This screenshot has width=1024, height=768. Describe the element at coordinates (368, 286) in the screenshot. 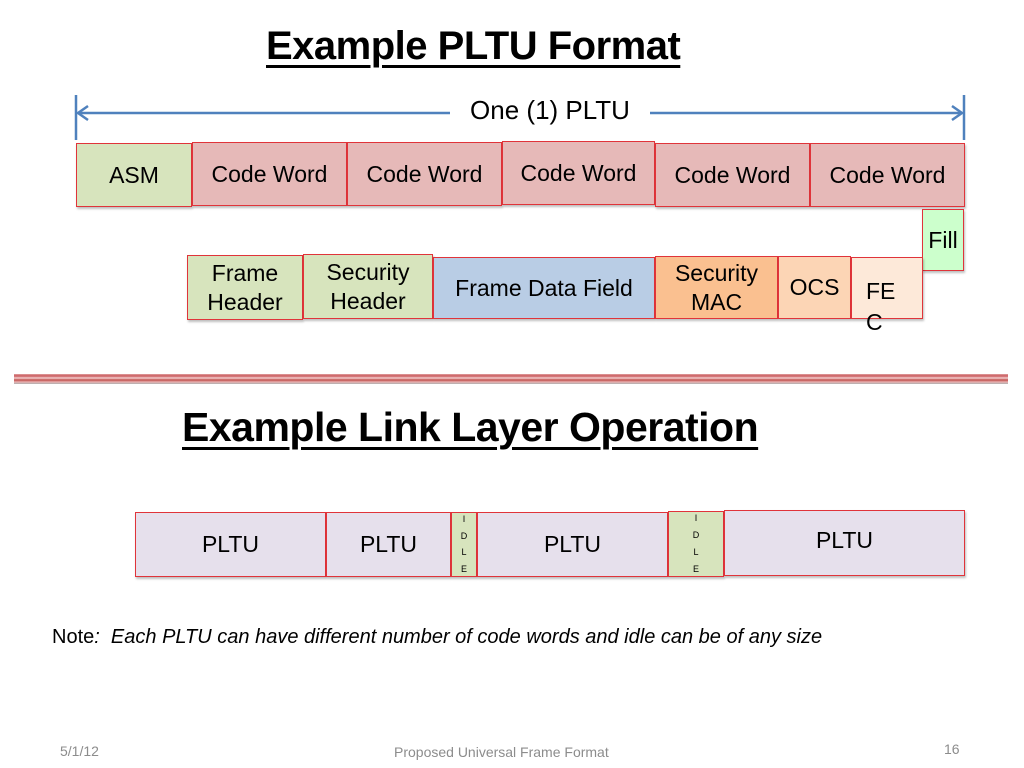

I see `security-header-block: Security Header` at that location.